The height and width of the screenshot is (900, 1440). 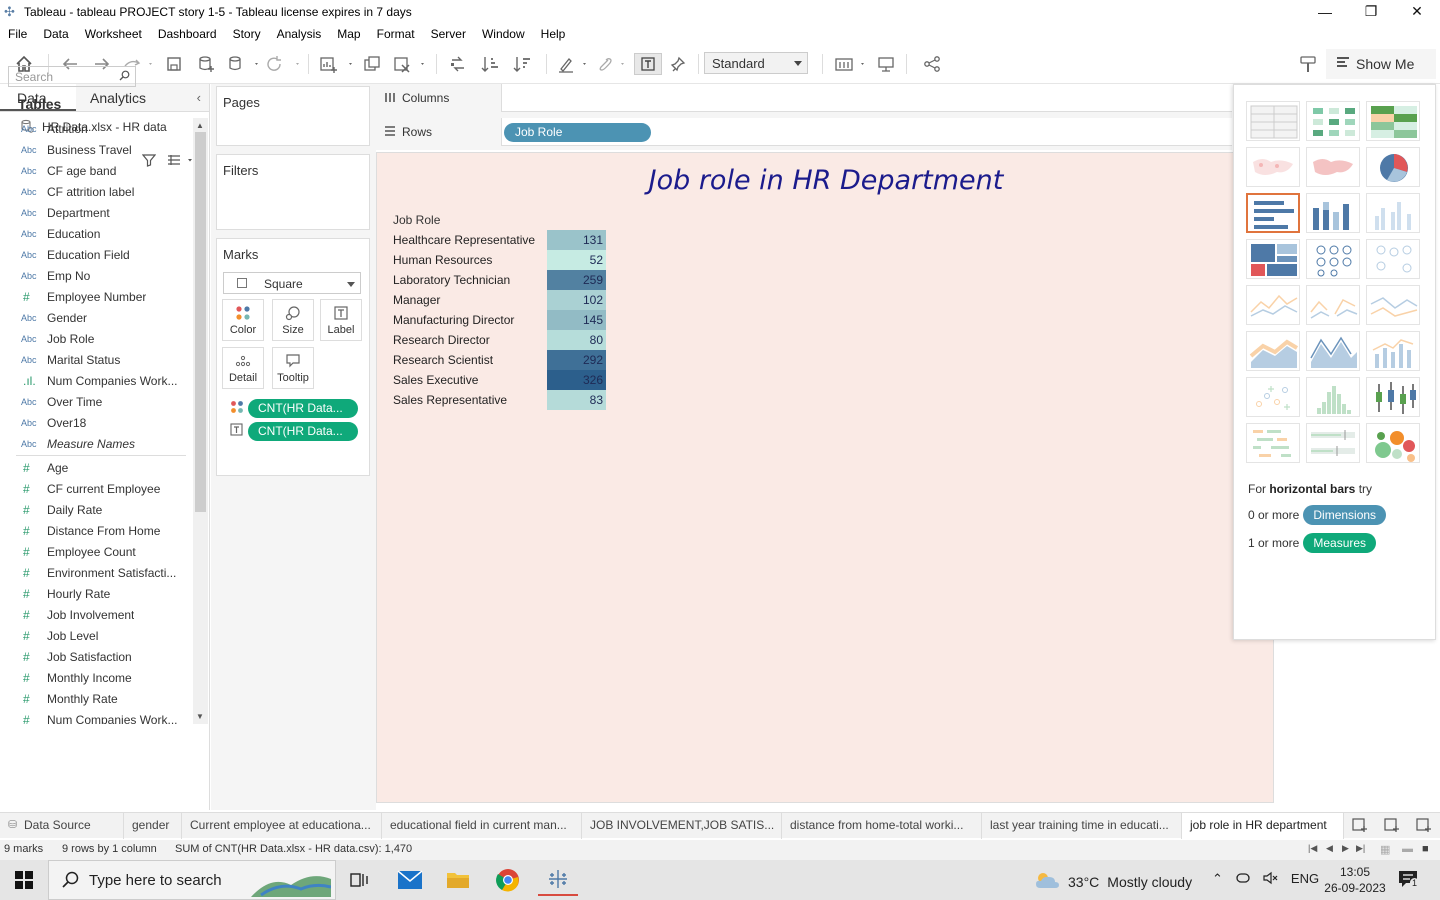 What do you see at coordinates (1393, 351) in the screenshot?
I see `showme-dual-combination-tile` at bounding box center [1393, 351].